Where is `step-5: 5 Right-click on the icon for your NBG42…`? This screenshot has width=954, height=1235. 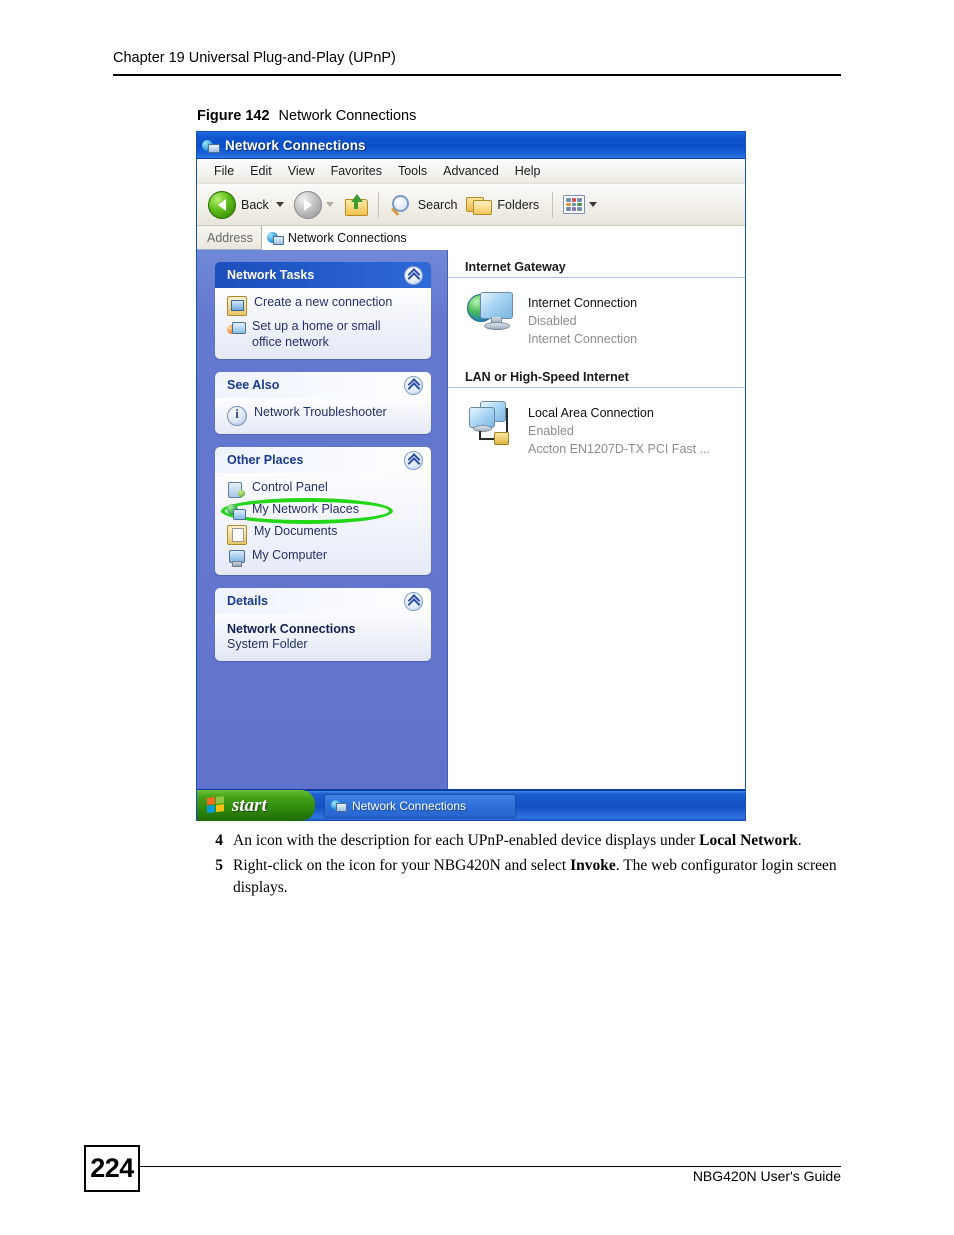 step-5: 5 Right-click on the icon for your NBG42… is located at coordinates (522, 877).